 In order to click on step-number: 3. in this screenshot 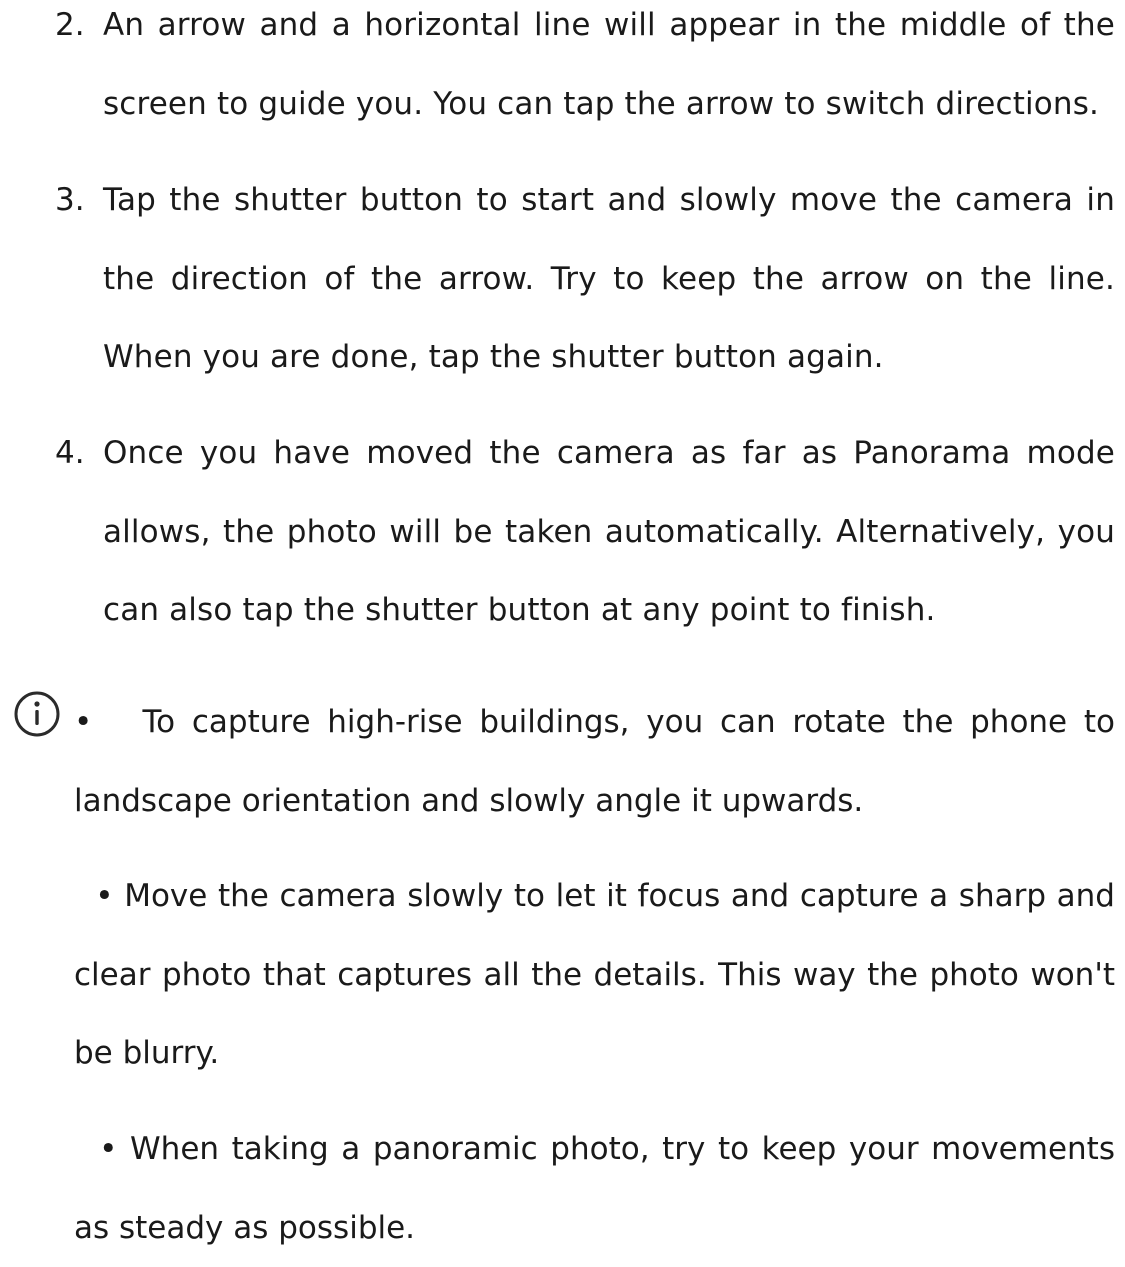, I will do `click(70, 200)`.